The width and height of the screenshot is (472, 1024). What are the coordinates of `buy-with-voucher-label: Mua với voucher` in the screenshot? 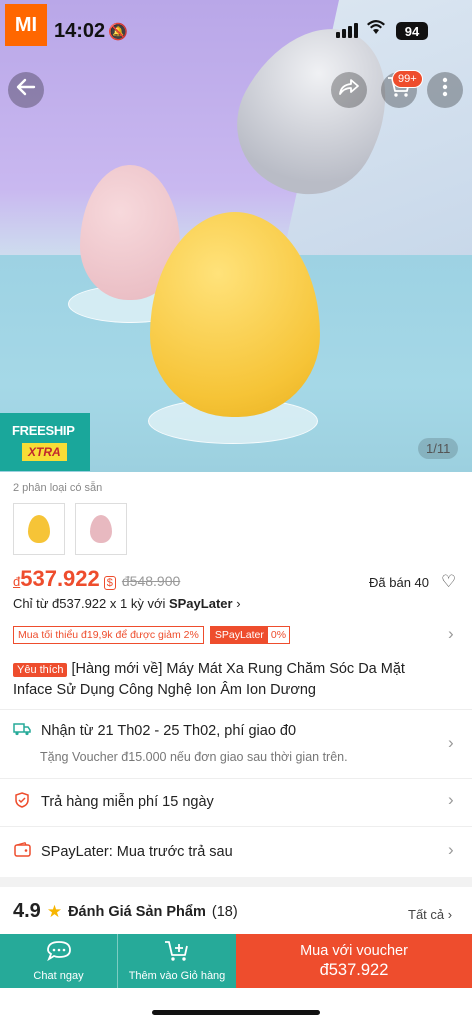 It's located at (354, 950).